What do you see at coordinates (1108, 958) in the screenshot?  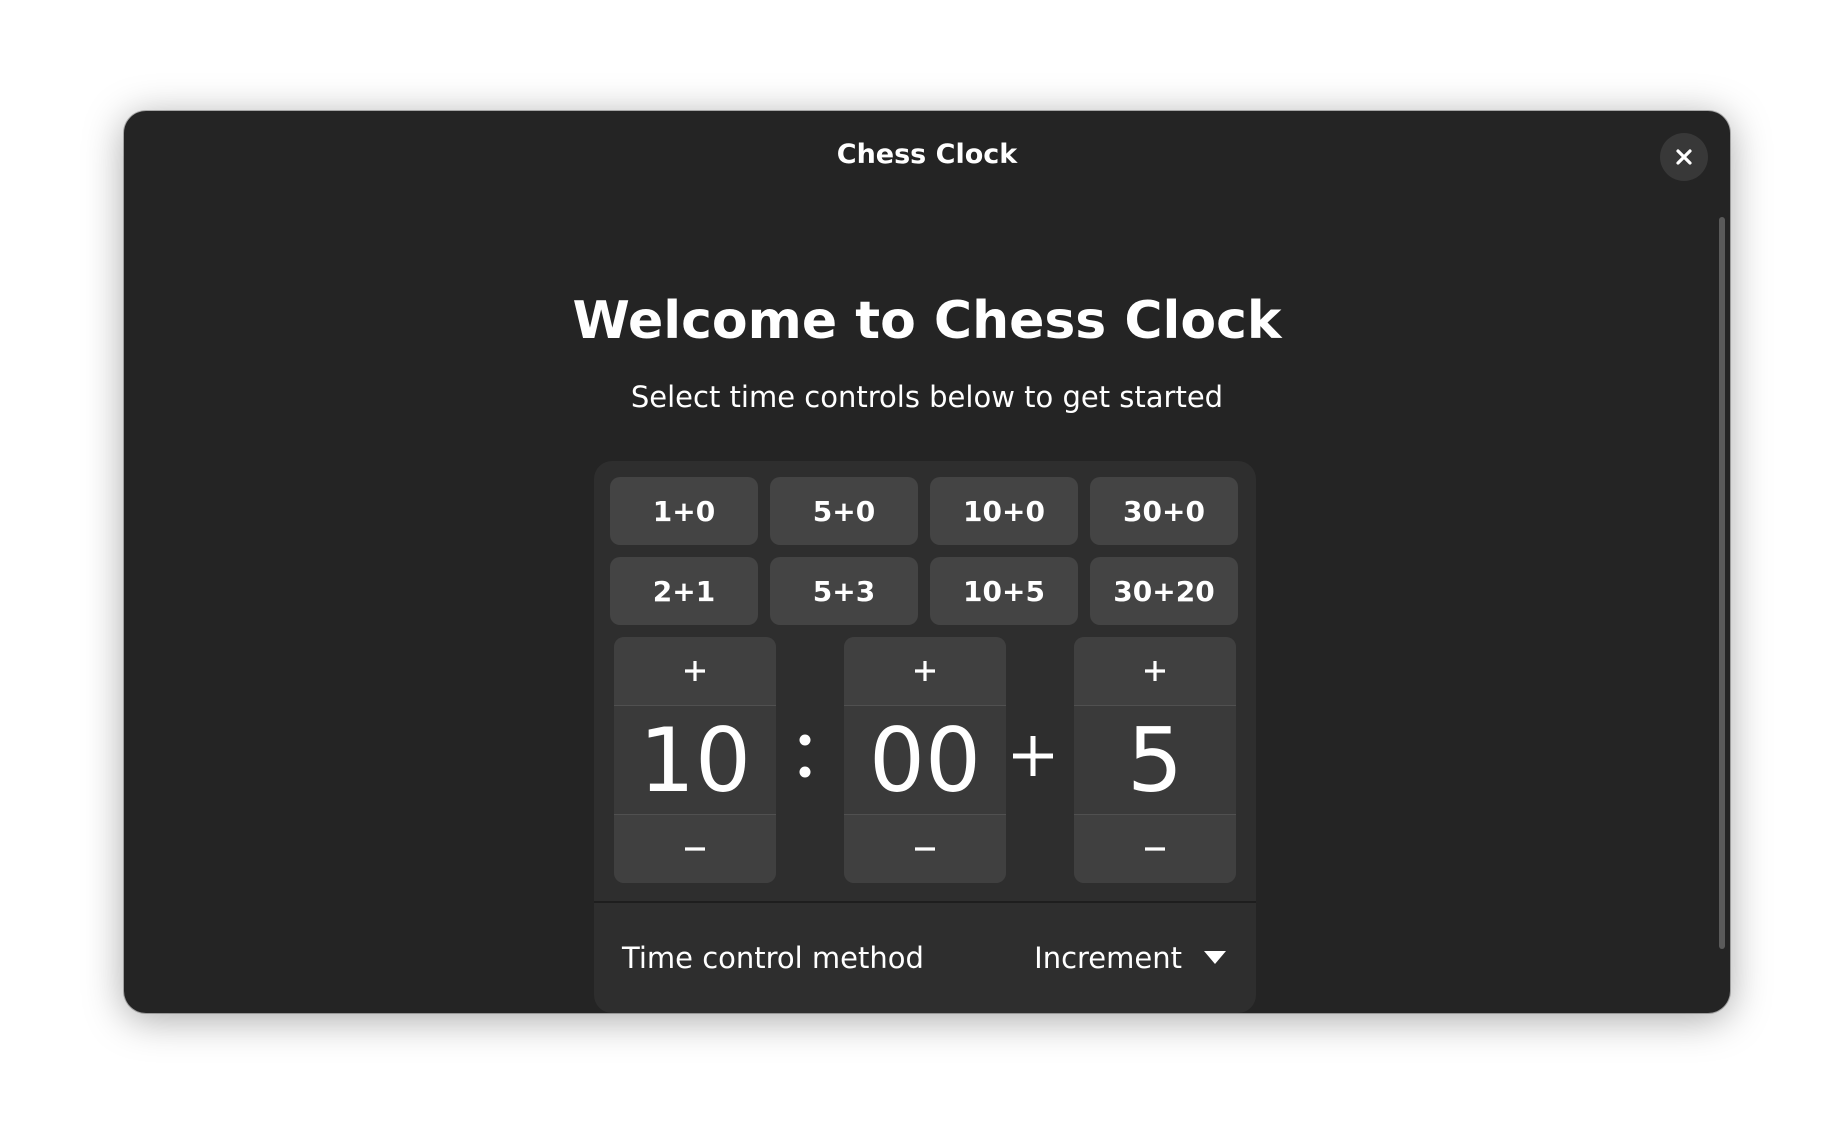 I see `dropdown-selected-value: Increment` at bounding box center [1108, 958].